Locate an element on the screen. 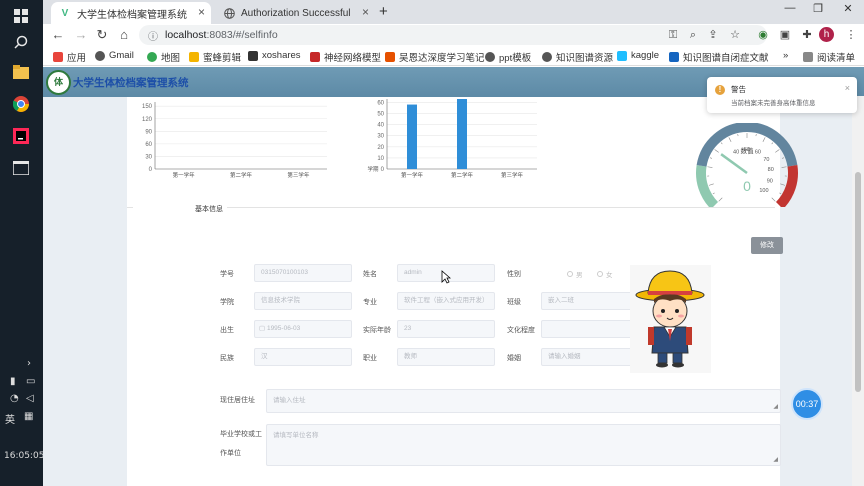 The width and height of the screenshot is (864, 486). reload-icon: ↻ is located at coordinates (102, 35).